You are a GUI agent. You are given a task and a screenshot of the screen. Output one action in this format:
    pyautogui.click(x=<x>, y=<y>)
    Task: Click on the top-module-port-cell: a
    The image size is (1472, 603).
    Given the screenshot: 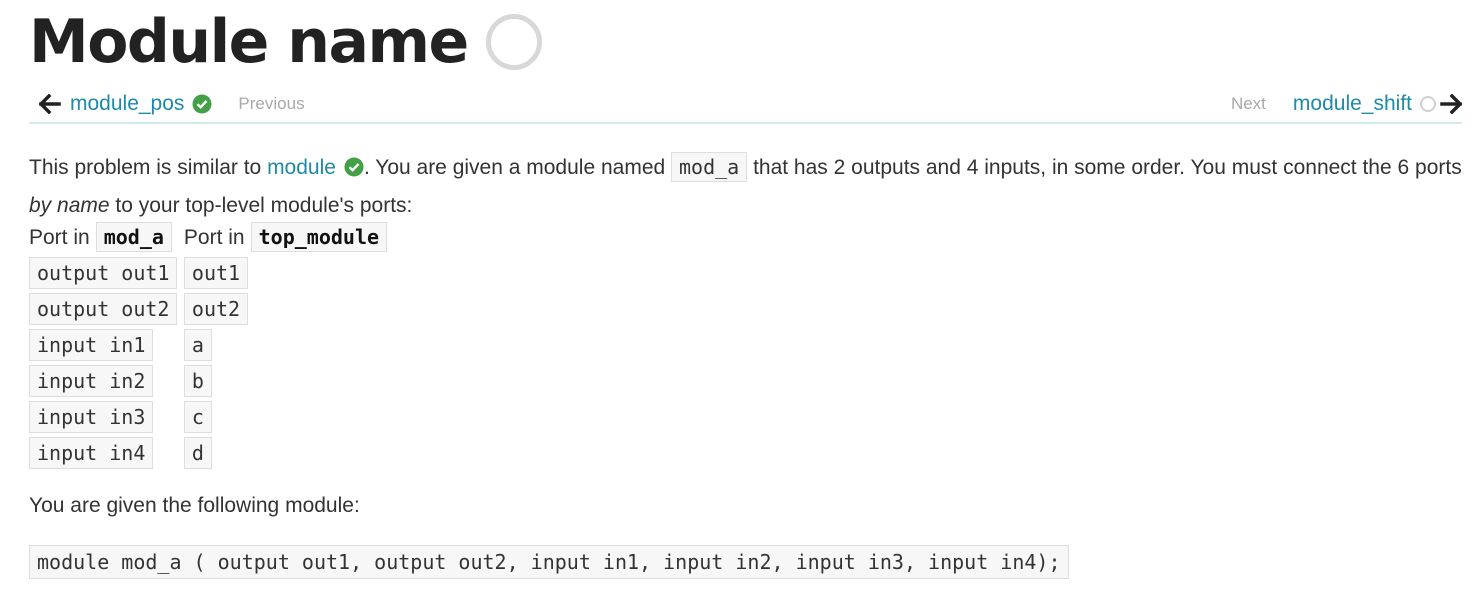 What is the action you would take?
    pyautogui.click(x=197, y=345)
    